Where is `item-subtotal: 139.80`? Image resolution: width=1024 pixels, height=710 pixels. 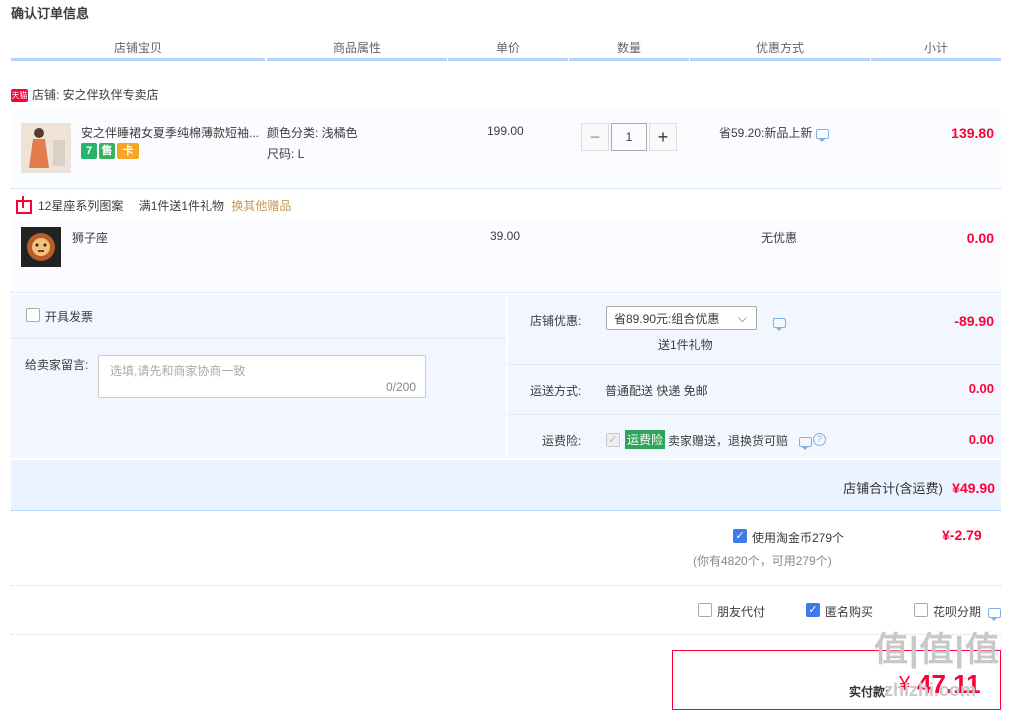 item-subtotal: 139.80 is located at coordinates (972, 133).